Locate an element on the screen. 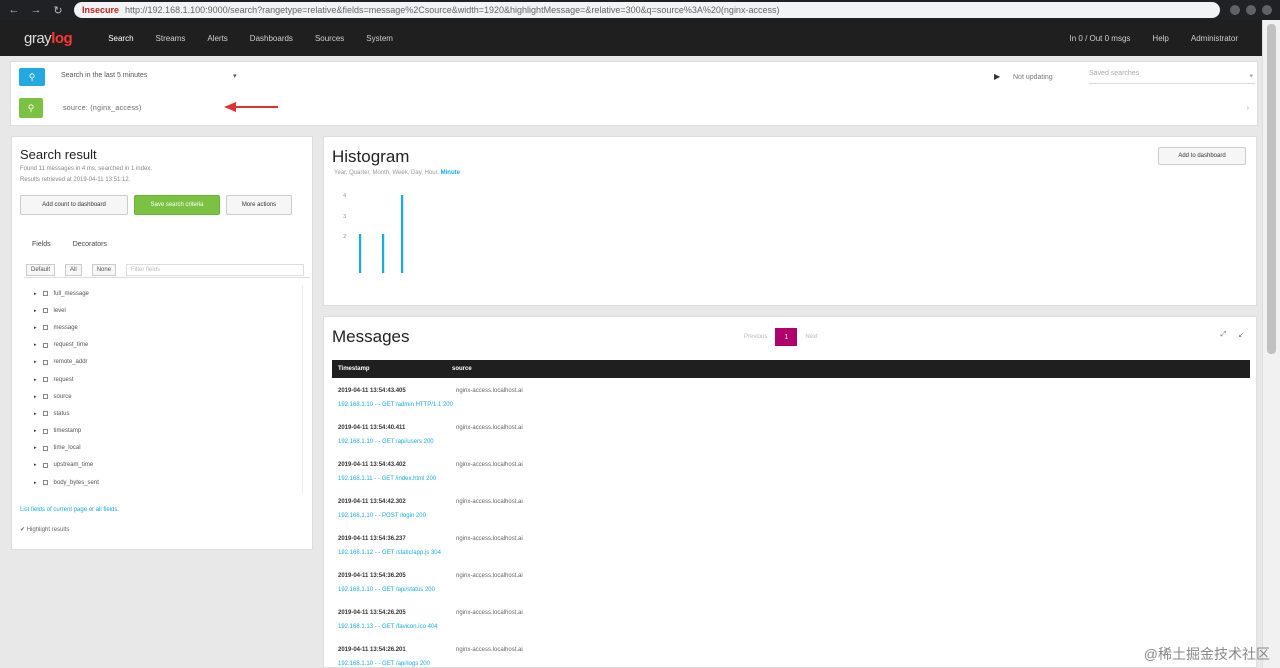 The height and width of the screenshot is (668, 1280). messages-table-header: Timestamp source is located at coordinates (791, 369).